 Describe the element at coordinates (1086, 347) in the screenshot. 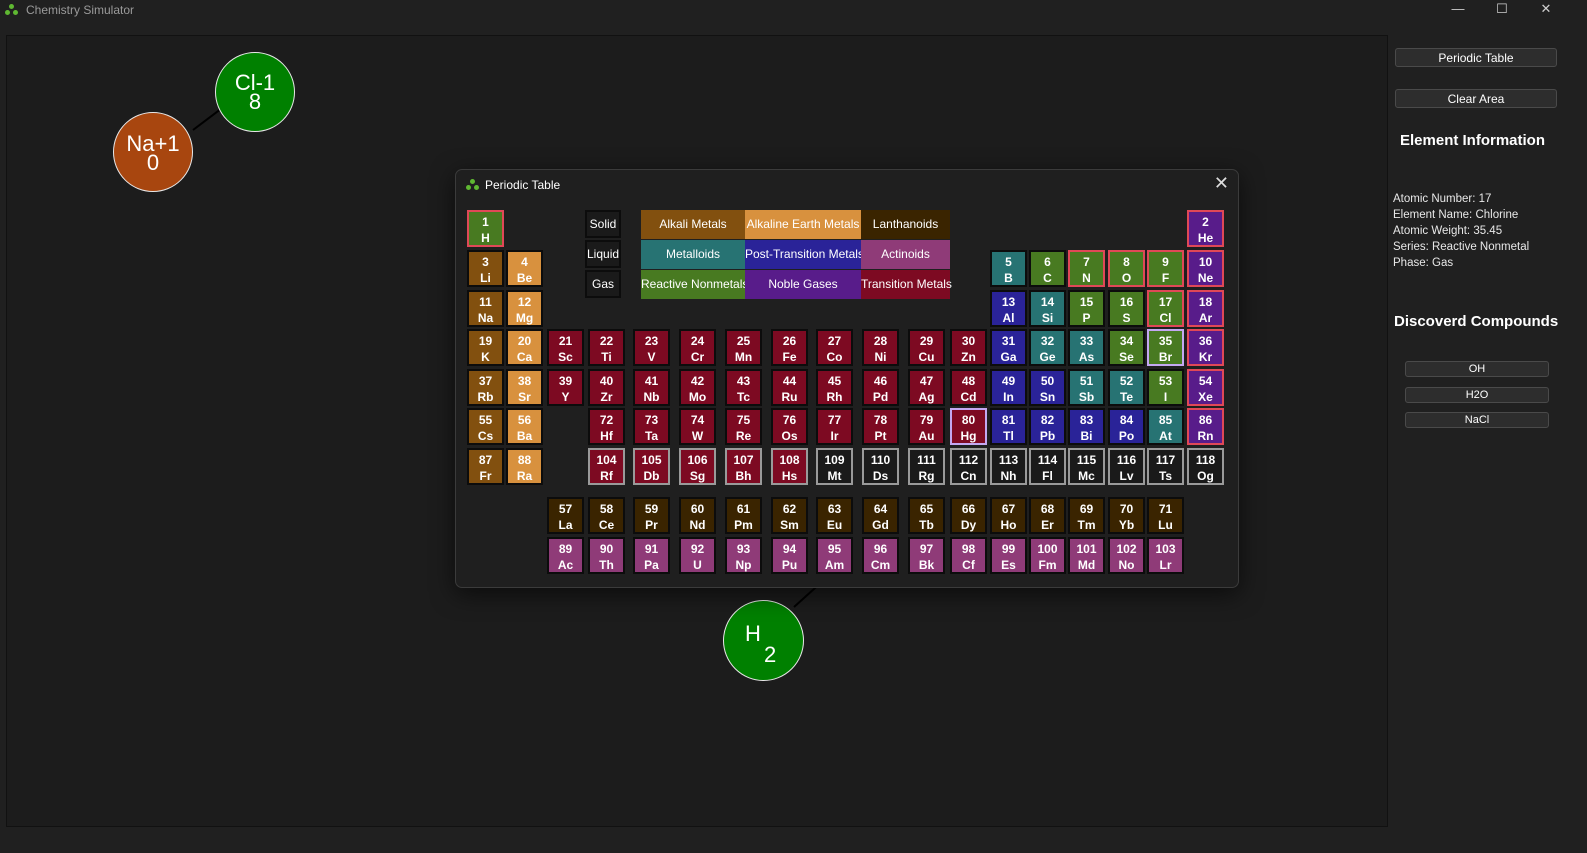

I see `element-as: 33 As` at that location.